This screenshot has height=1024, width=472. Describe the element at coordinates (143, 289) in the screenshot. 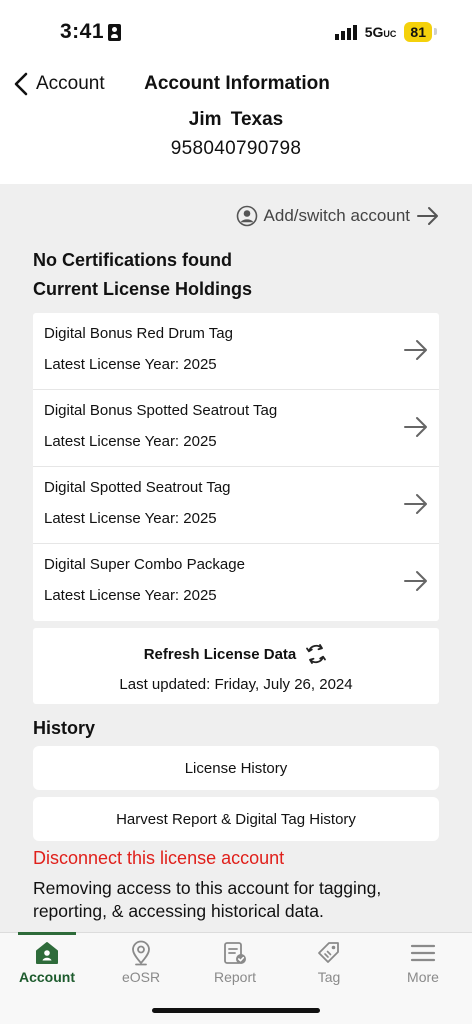

I see `license-holdings-heading: Current License Holdings` at that location.